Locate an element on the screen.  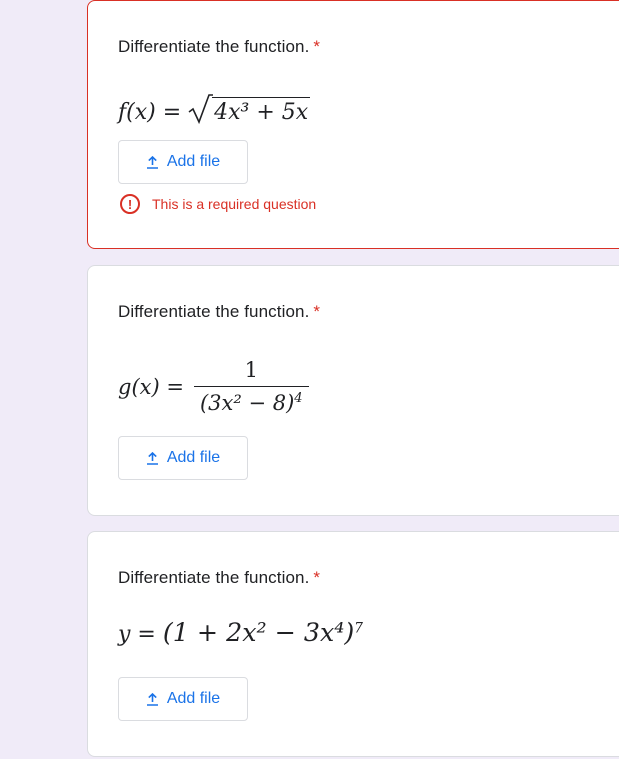
error-text: This is a required question is located at coordinates (234, 204).